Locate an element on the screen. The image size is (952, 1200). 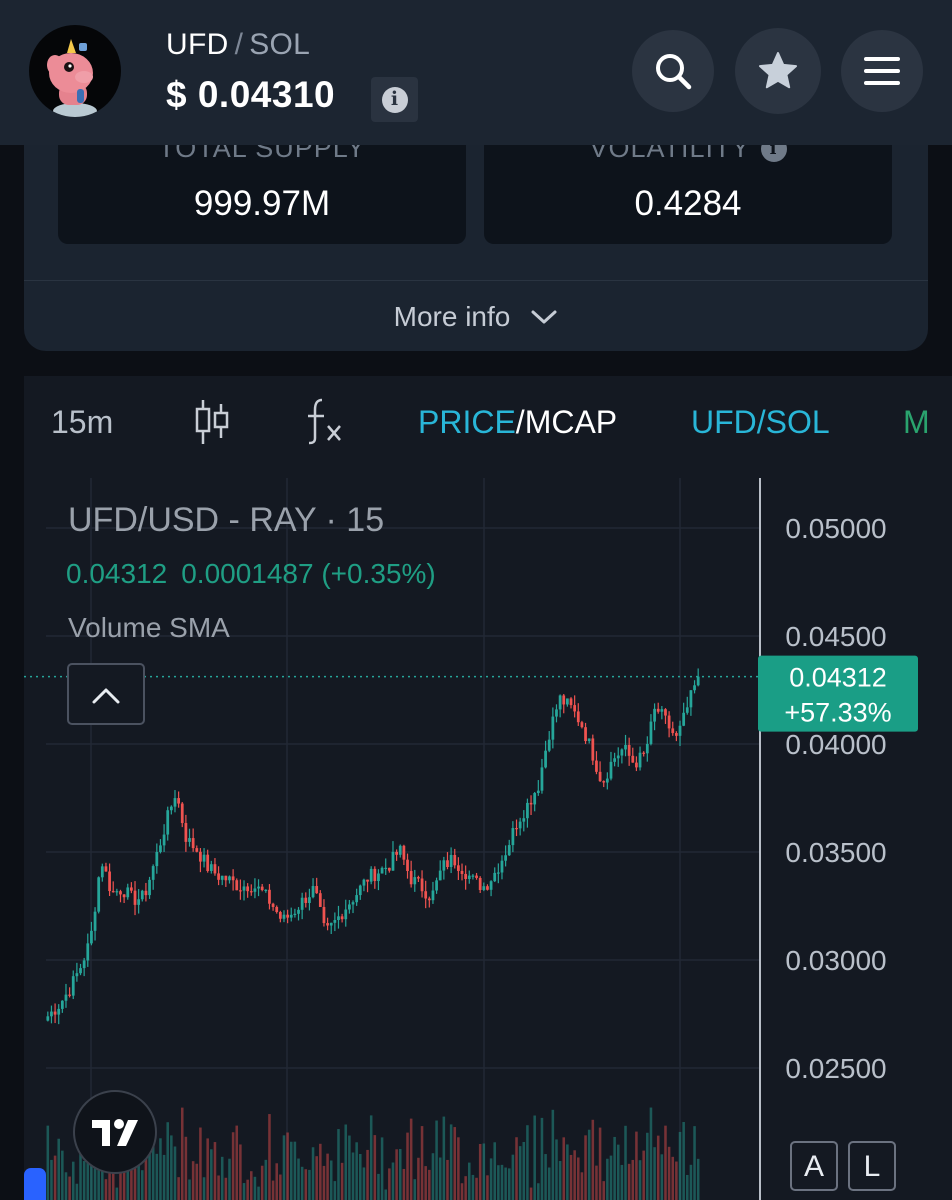
token-logo is located at coordinates (75, 71).